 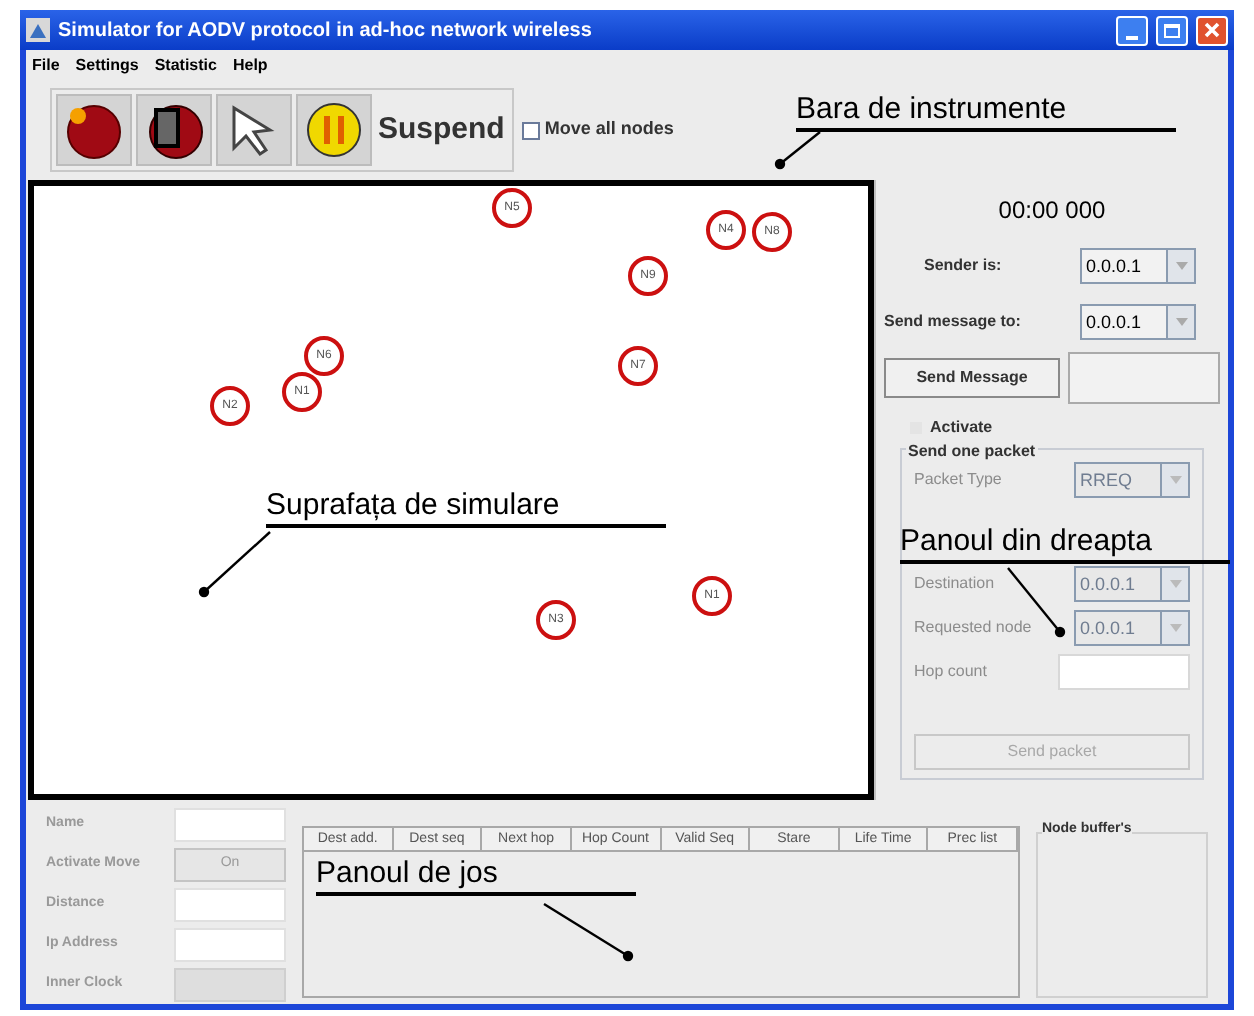 I want to click on menu-item: File, so click(x=46, y=65).